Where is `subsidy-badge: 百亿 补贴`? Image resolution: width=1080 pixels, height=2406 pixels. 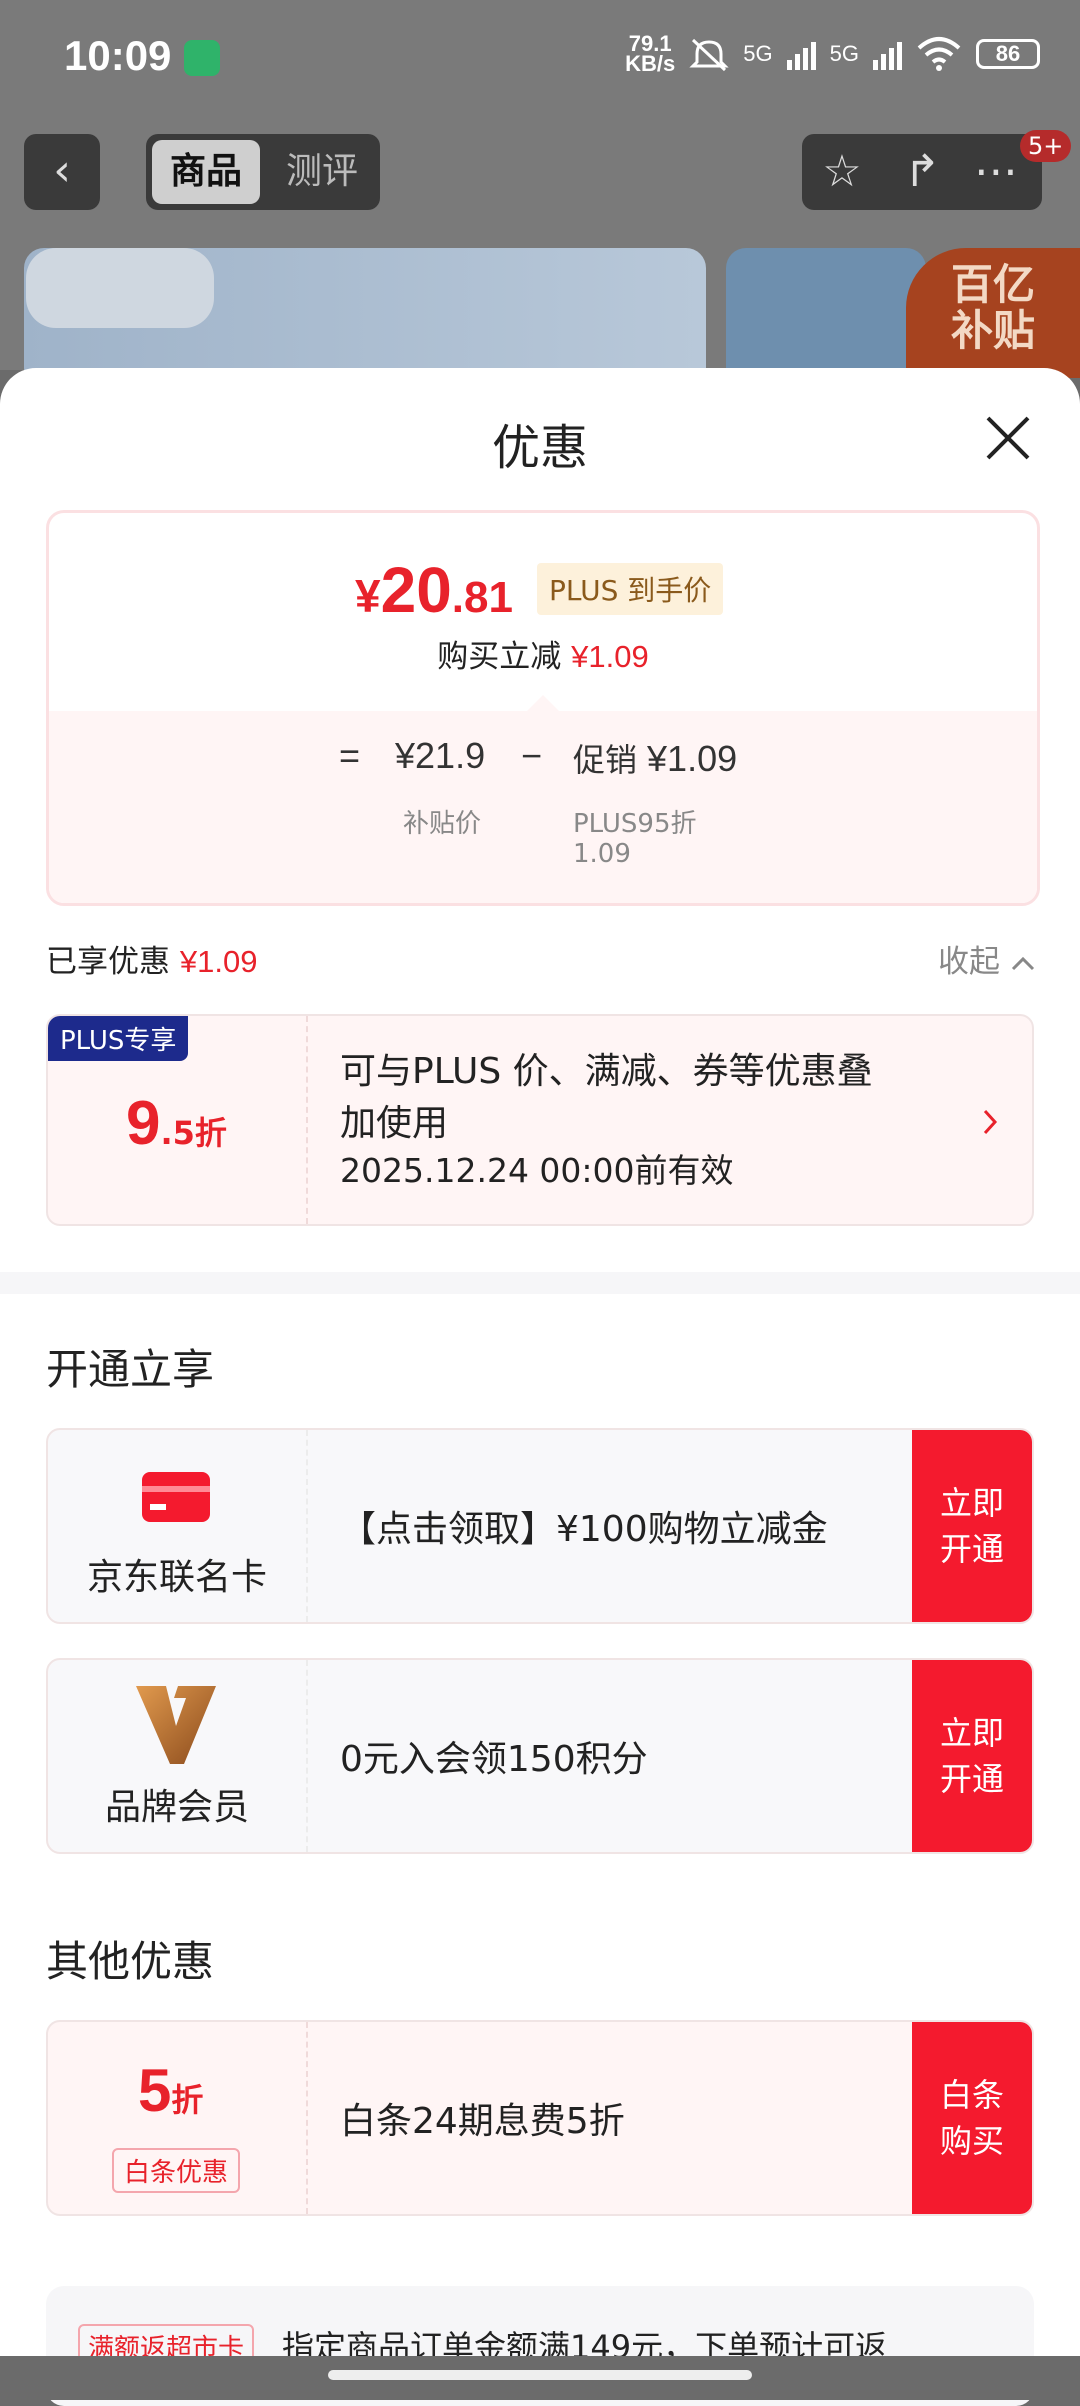 subsidy-badge: 百亿 补贴 is located at coordinates (993, 313).